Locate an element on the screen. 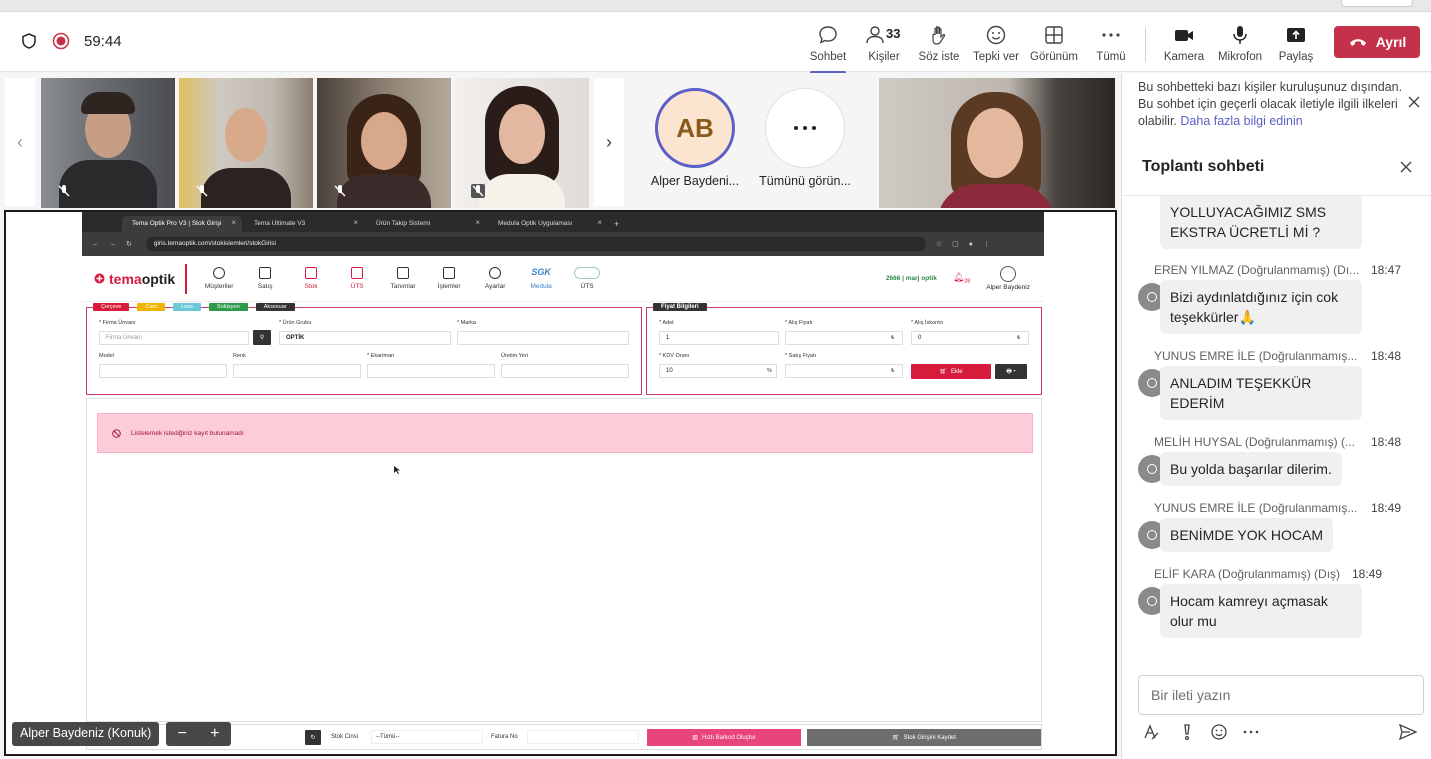 The height and width of the screenshot is (759, 1431). menu-uts: ÜTS is located at coordinates (357, 278).